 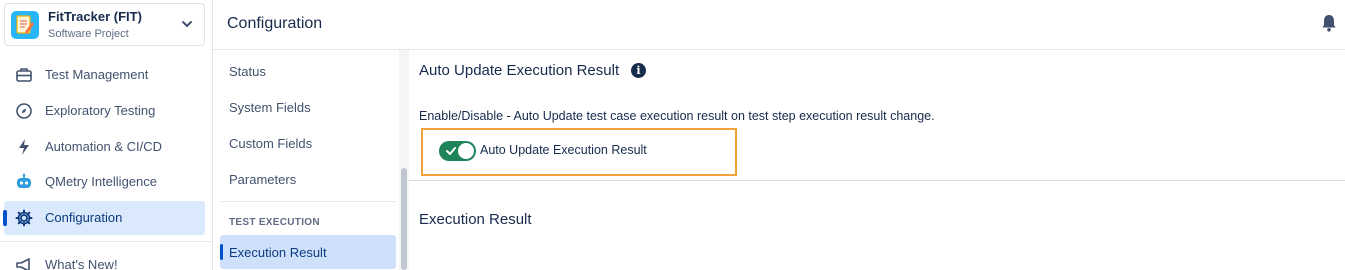 I want to click on project-name: FitTracker (FIT), so click(x=95, y=16).